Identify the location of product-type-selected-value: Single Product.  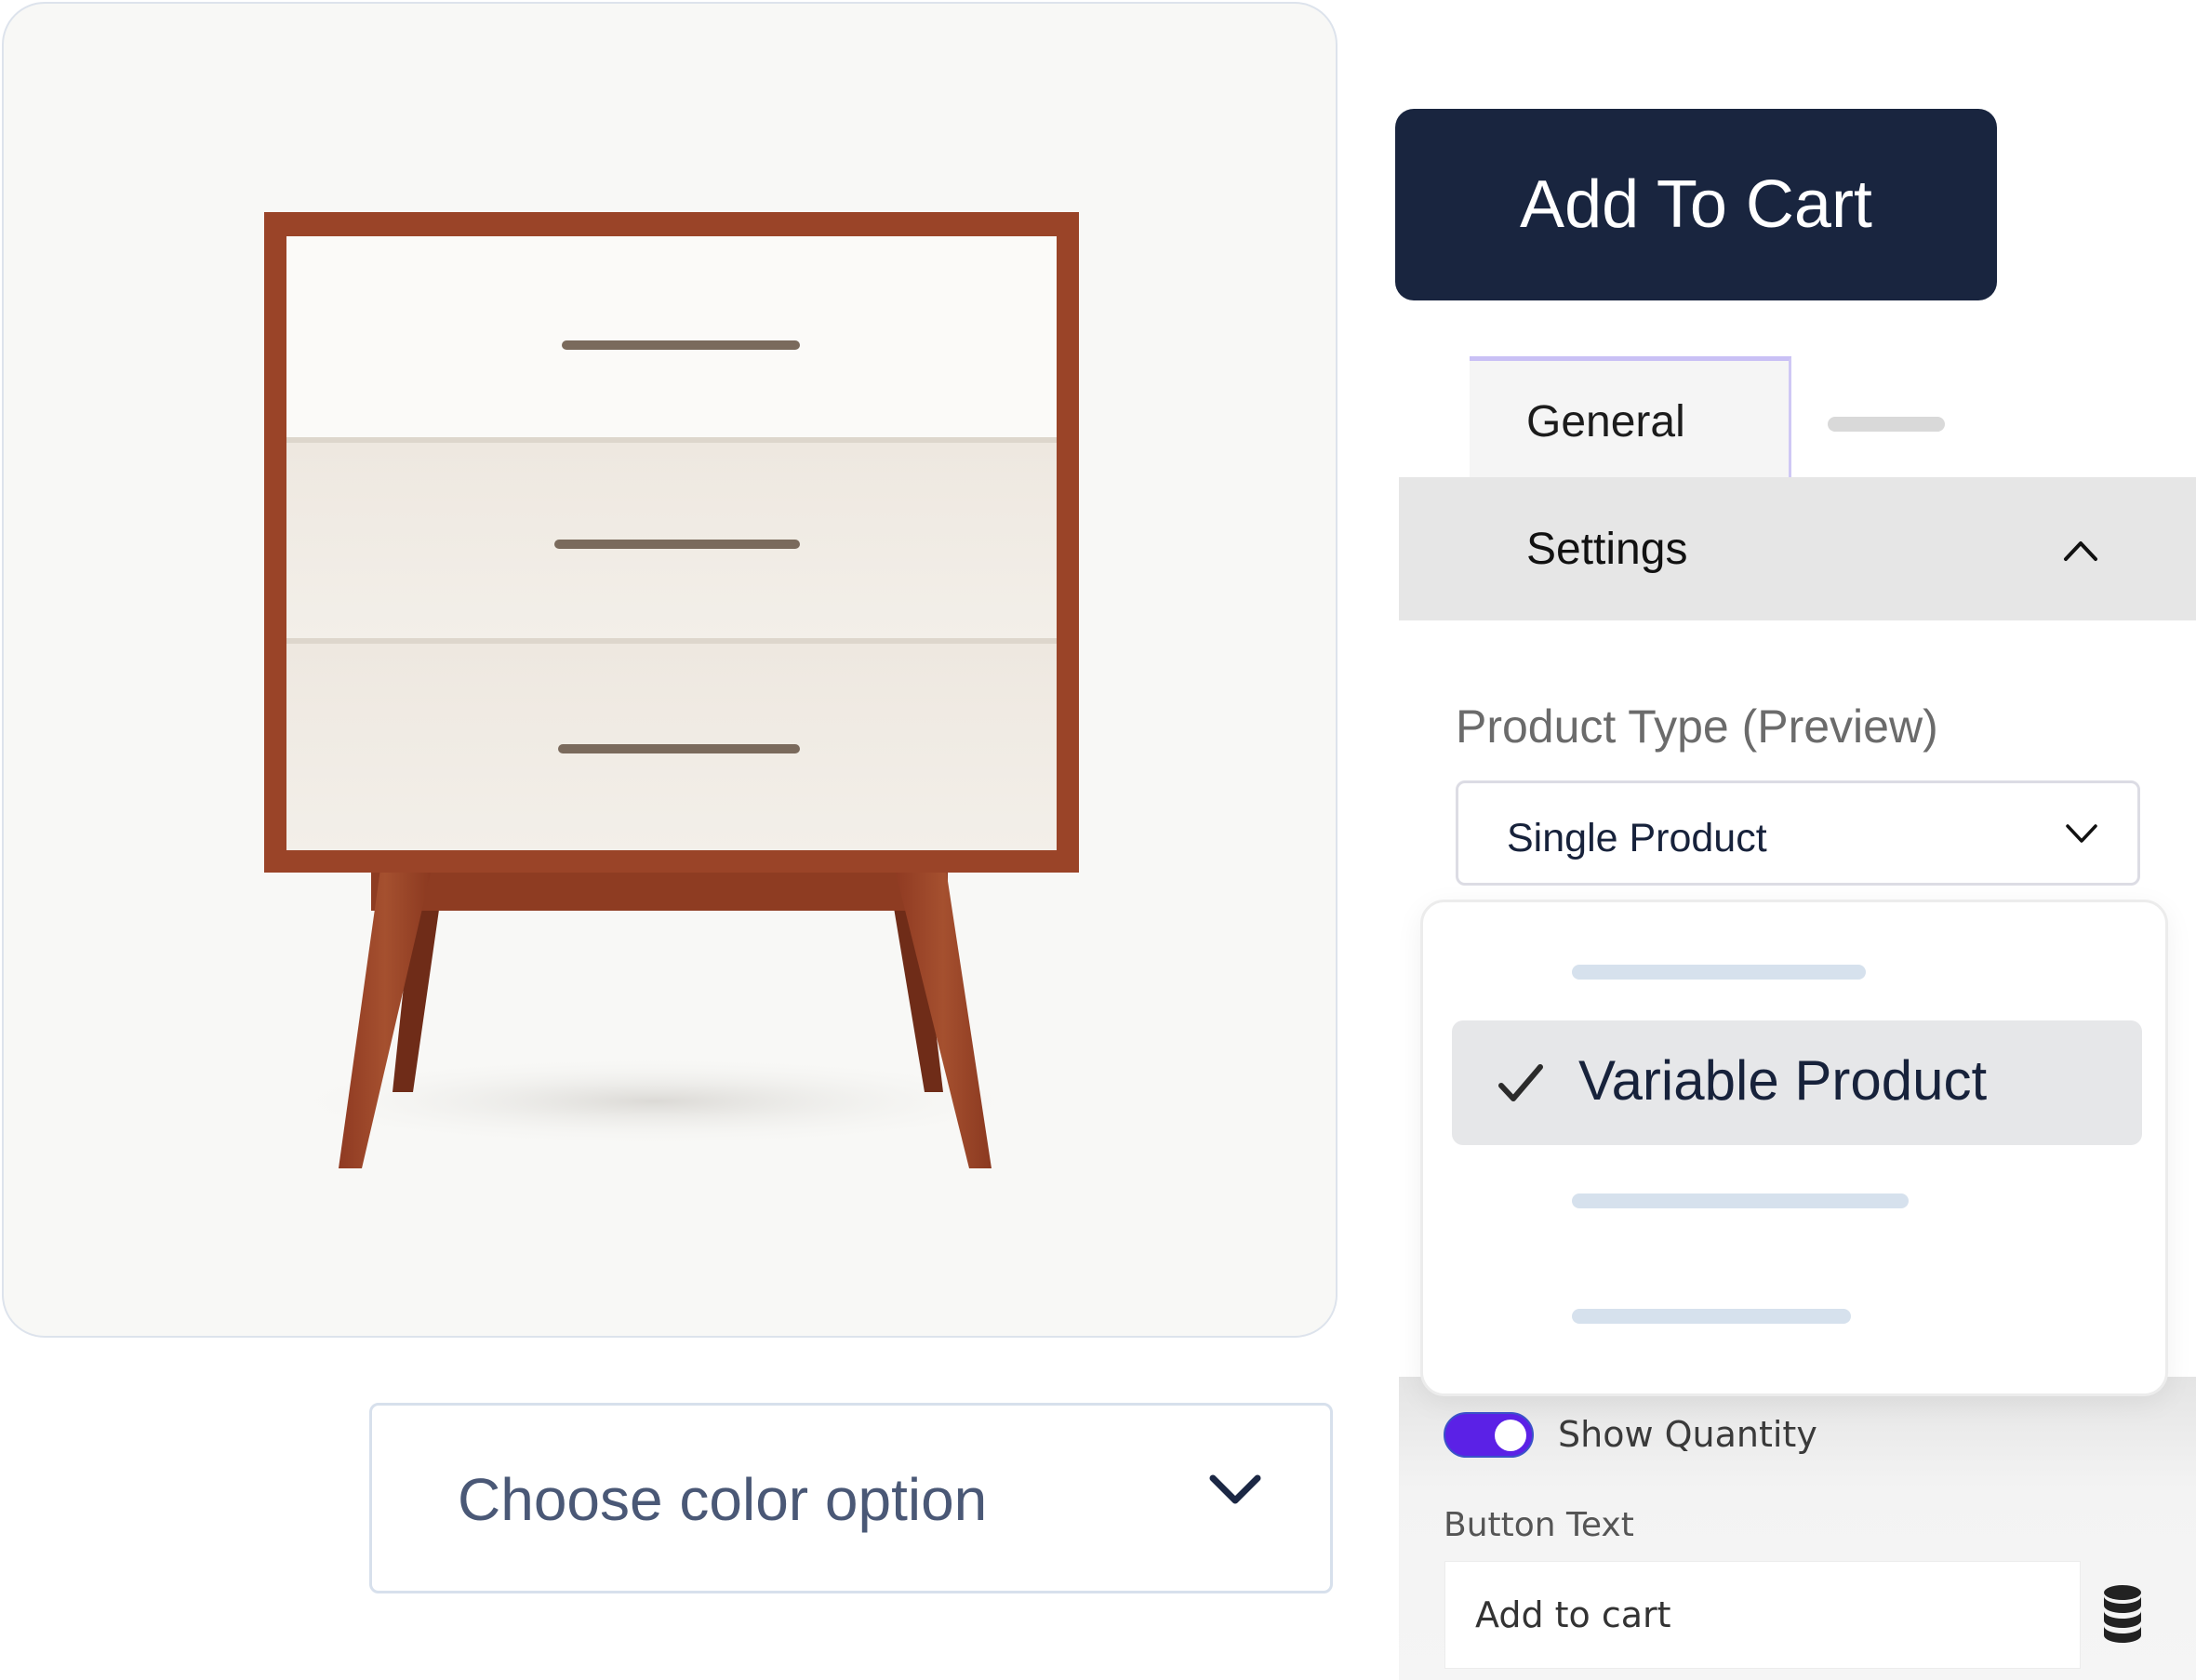
(1637, 838).